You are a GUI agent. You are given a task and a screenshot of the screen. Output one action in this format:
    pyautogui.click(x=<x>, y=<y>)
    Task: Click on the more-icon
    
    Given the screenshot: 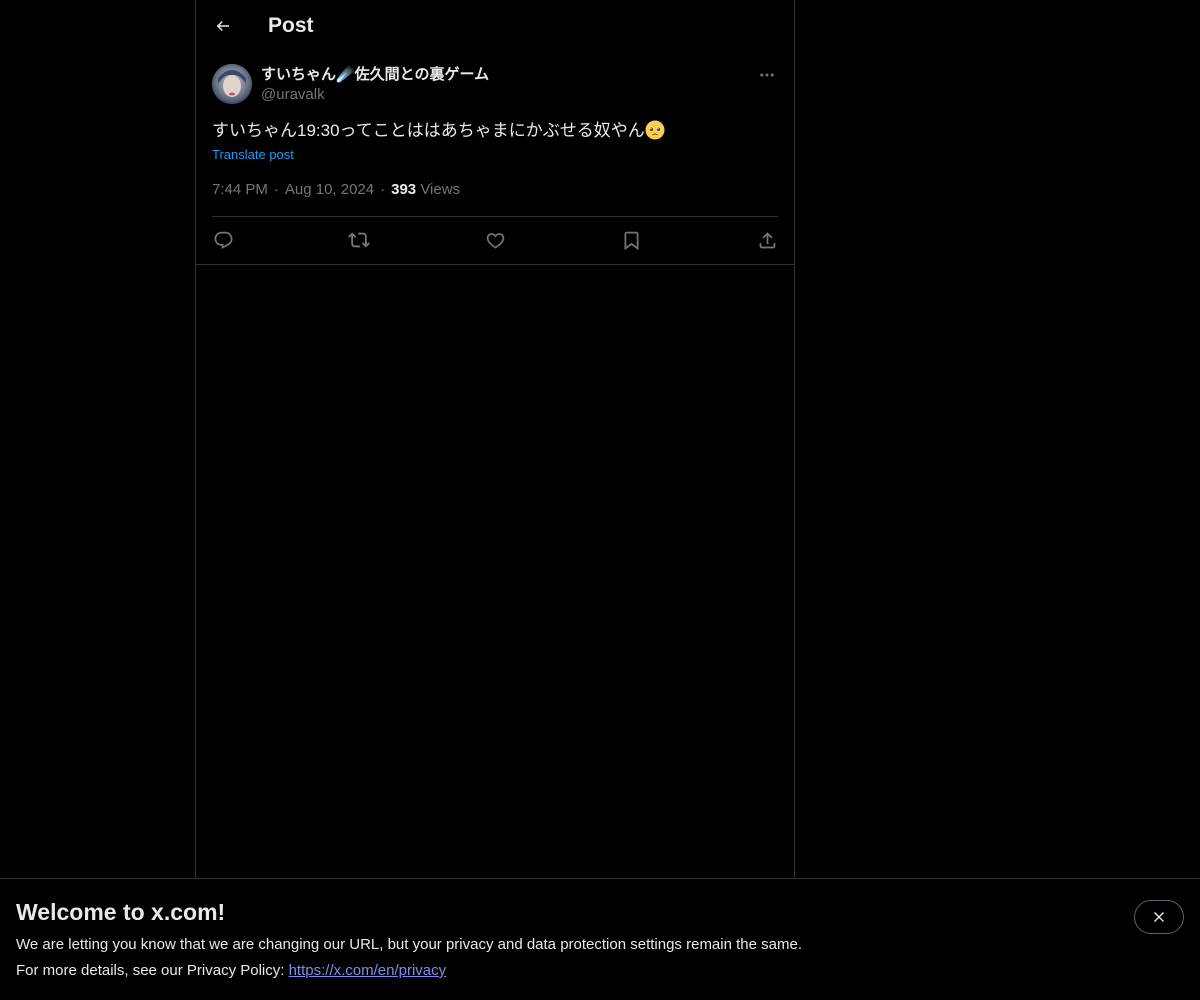 What is the action you would take?
    pyautogui.click(x=767, y=75)
    